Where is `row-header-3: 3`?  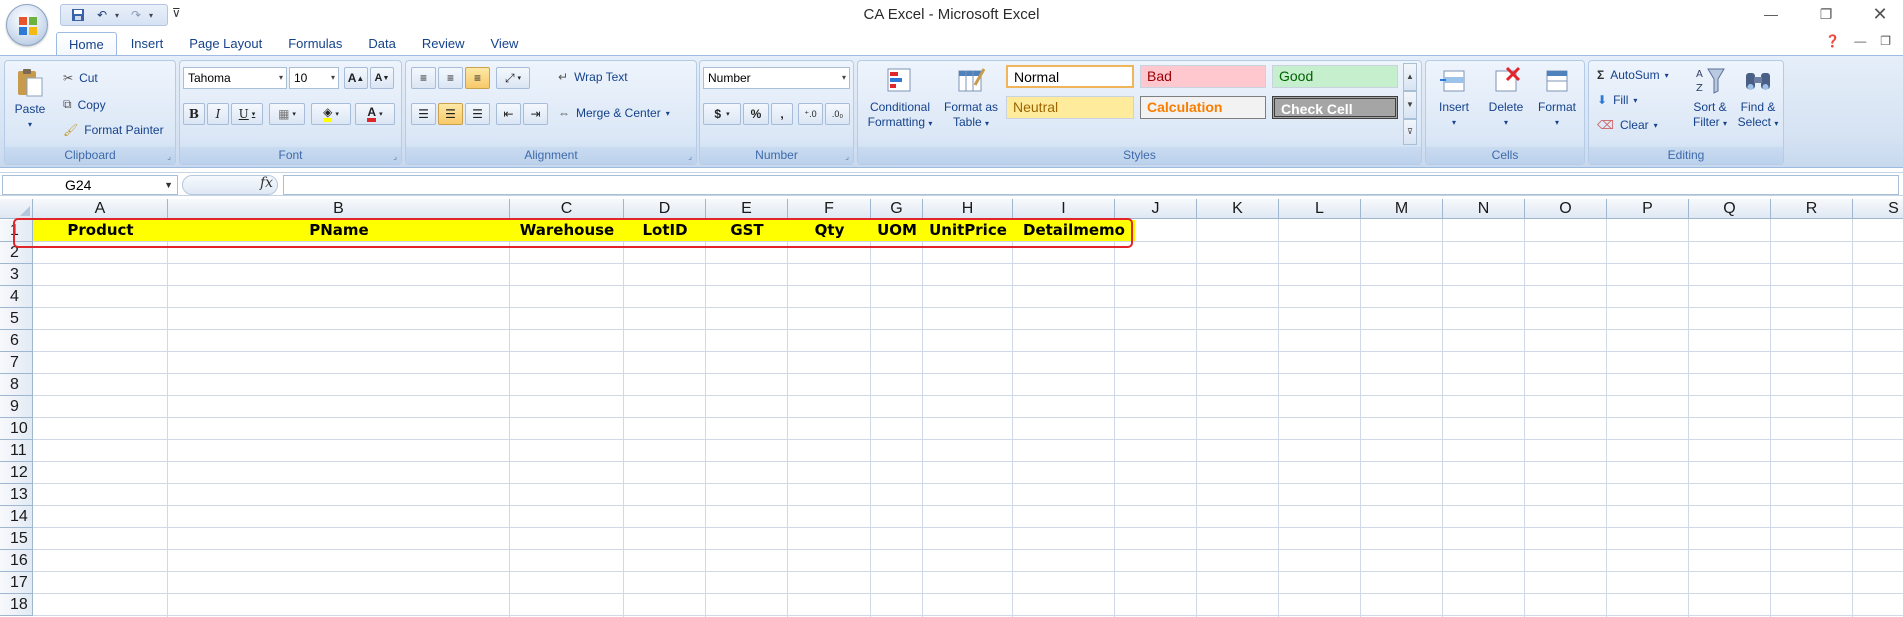 row-header-3: 3 is located at coordinates (16, 275).